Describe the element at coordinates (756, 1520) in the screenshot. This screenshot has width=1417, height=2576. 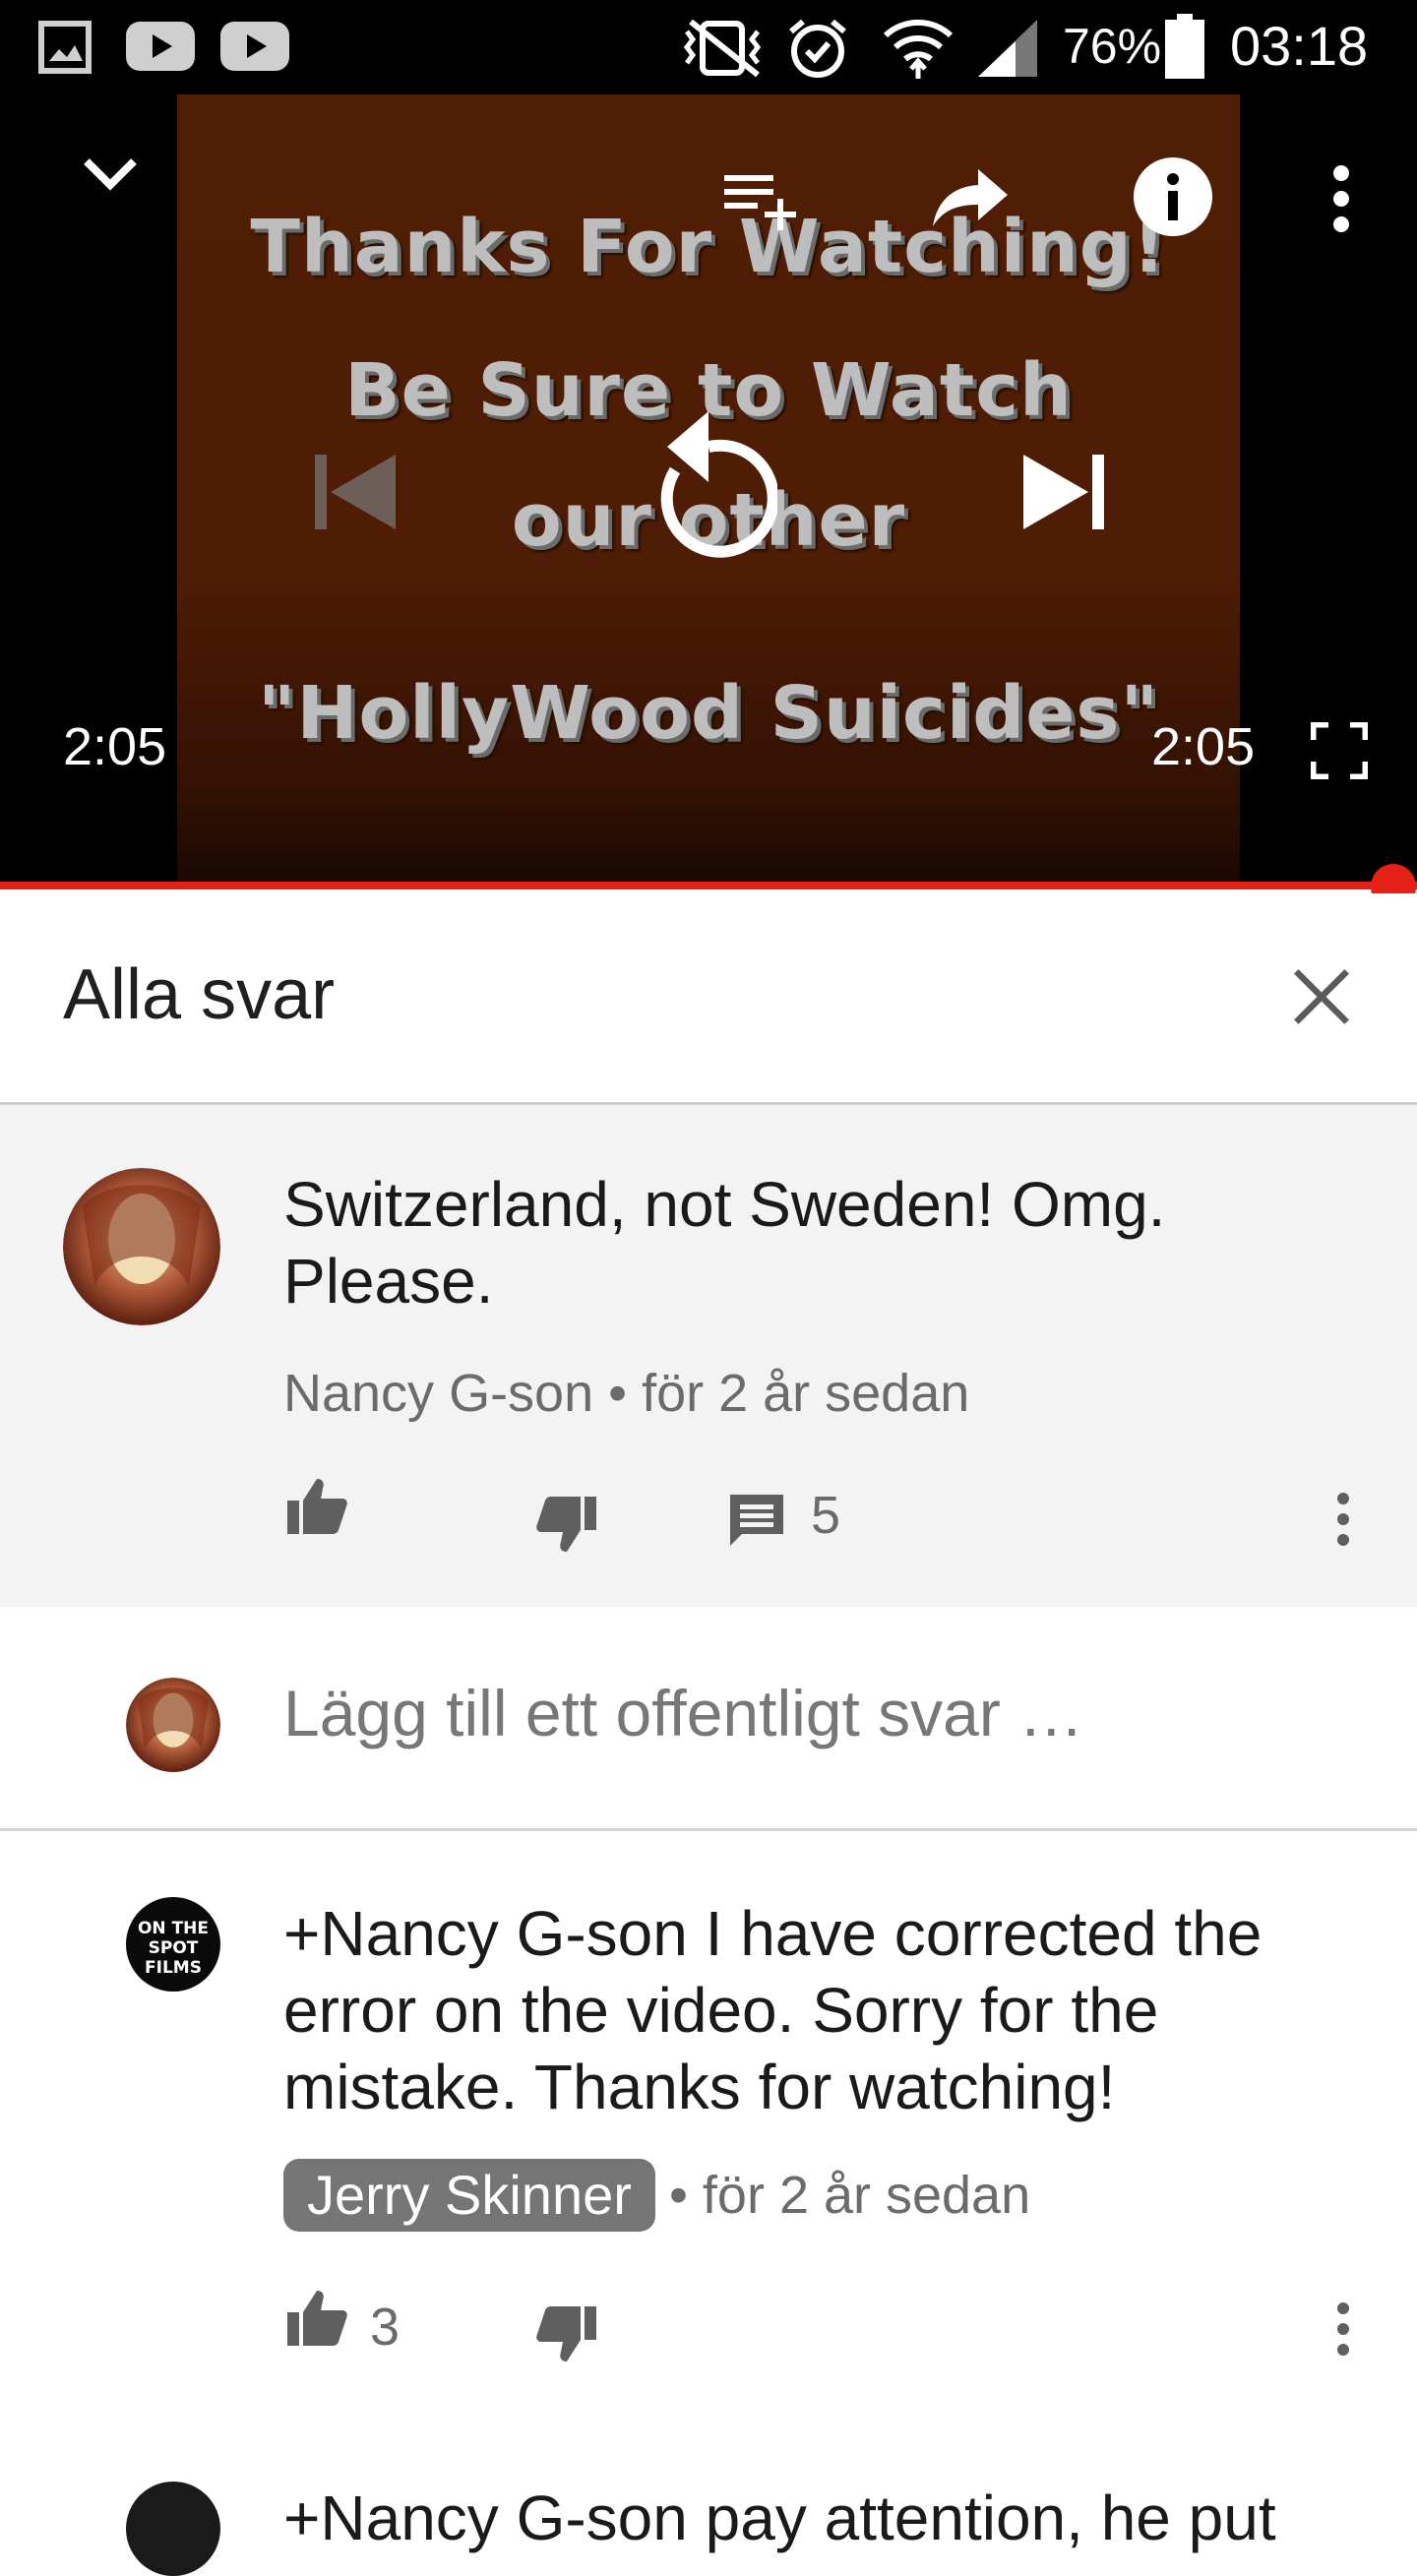
I see `reply-comment-icon` at that location.